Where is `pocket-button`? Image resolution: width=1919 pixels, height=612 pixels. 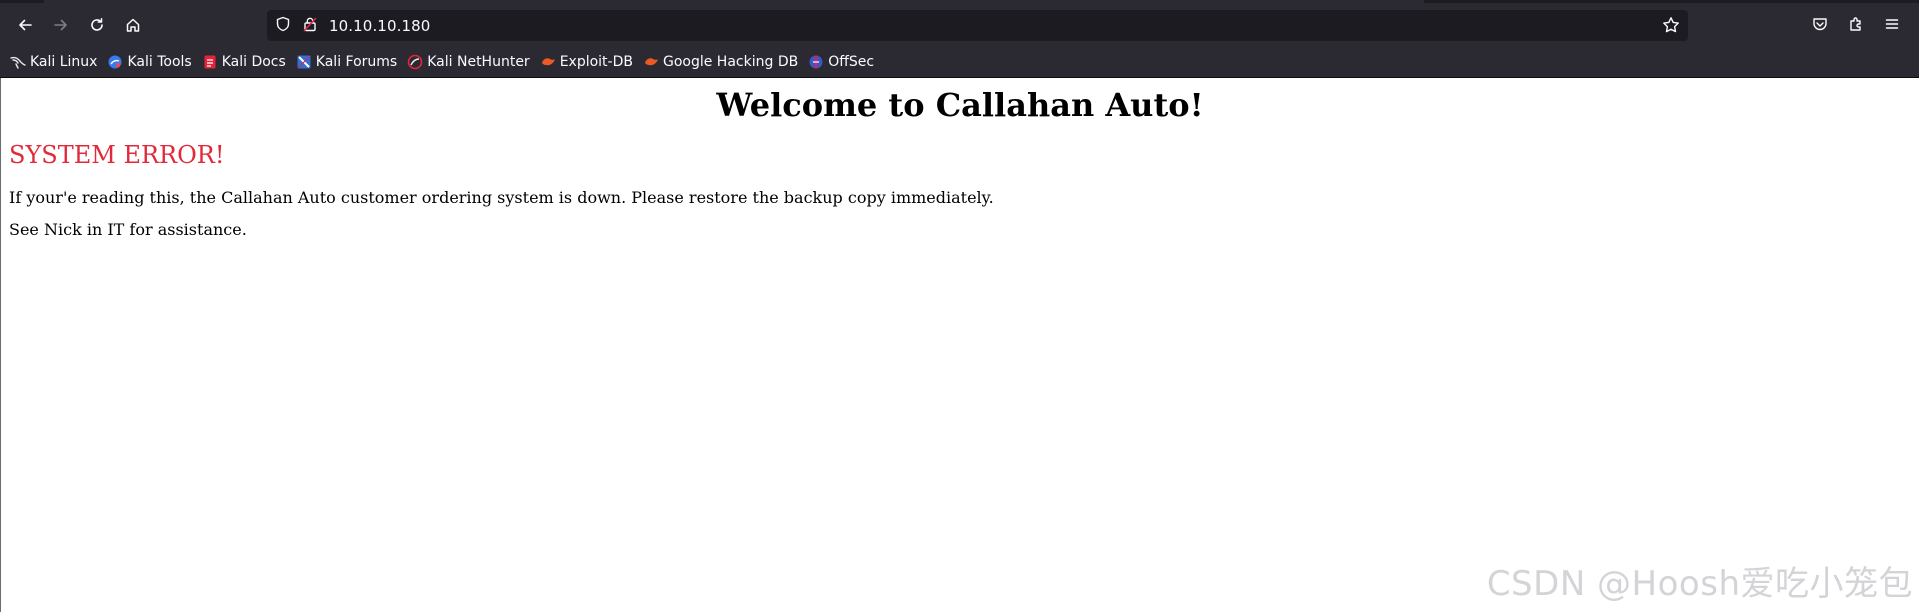 pocket-button is located at coordinates (1820, 26).